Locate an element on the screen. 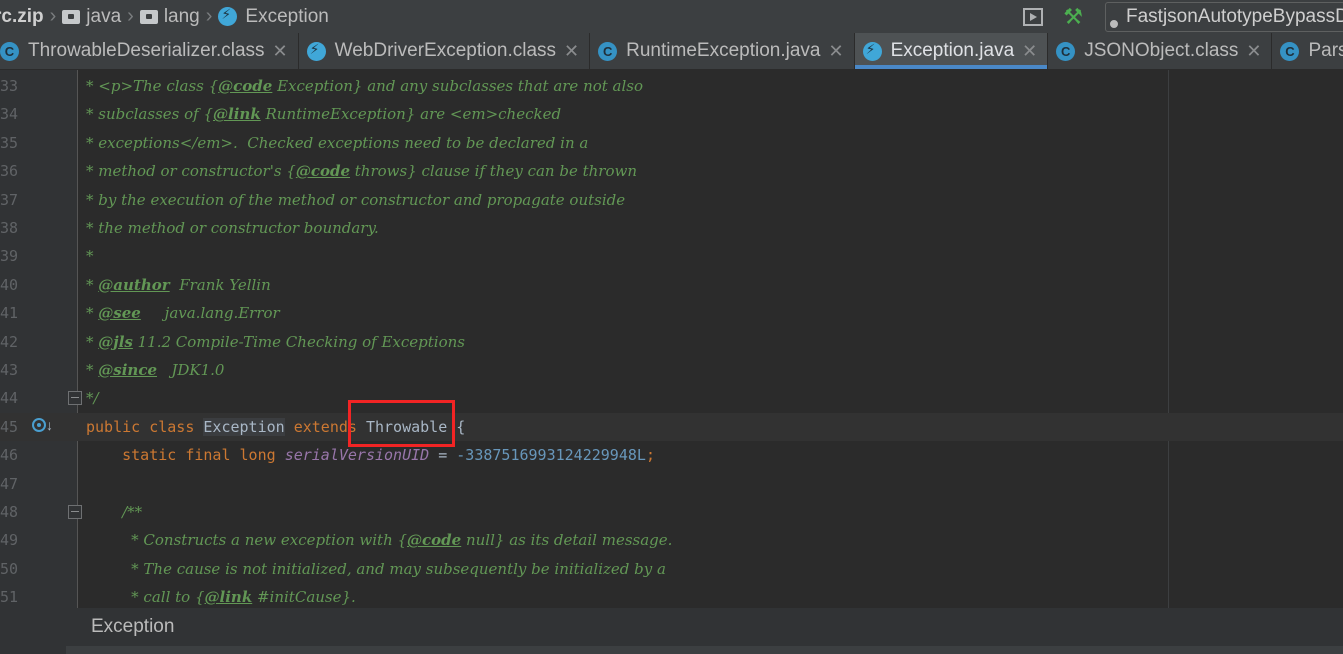  line-number: 50 is located at coordinates (9, 568).